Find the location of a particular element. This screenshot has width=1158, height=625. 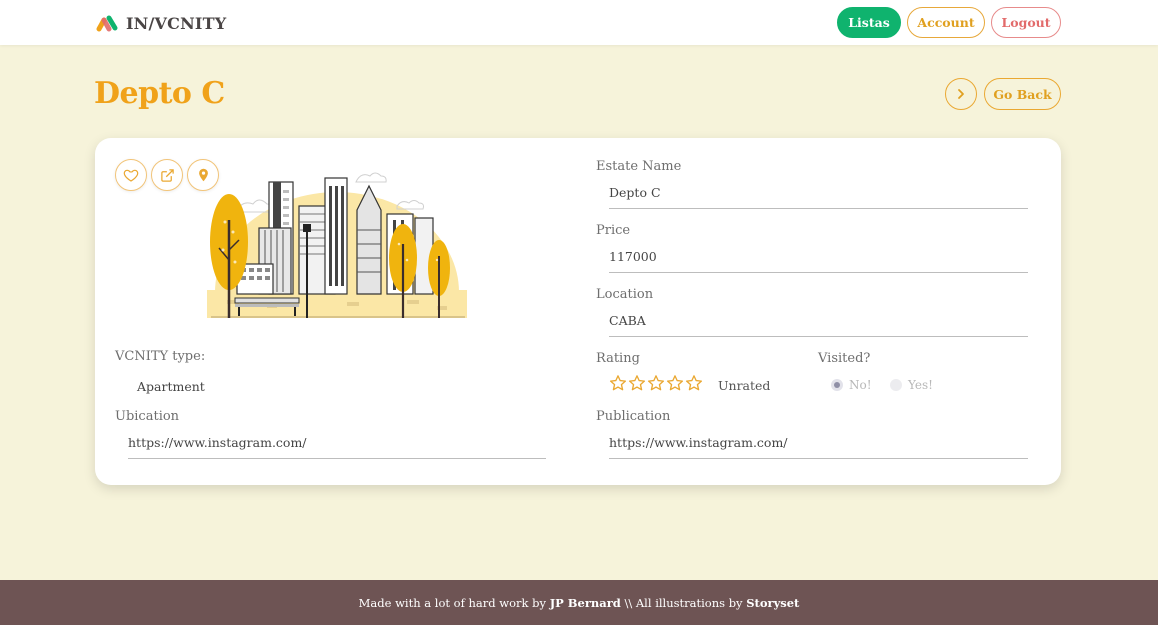

logo-icon is located at coordinates (107, 23).